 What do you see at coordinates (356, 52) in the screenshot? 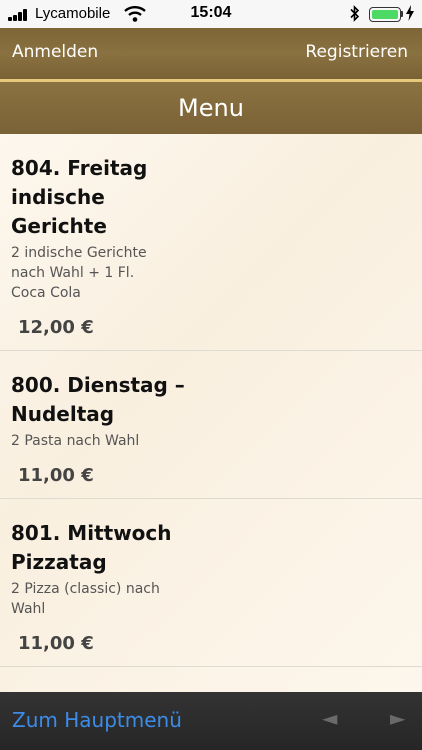
I see `register-button: Registrieren` at bounding box center [356, 52].